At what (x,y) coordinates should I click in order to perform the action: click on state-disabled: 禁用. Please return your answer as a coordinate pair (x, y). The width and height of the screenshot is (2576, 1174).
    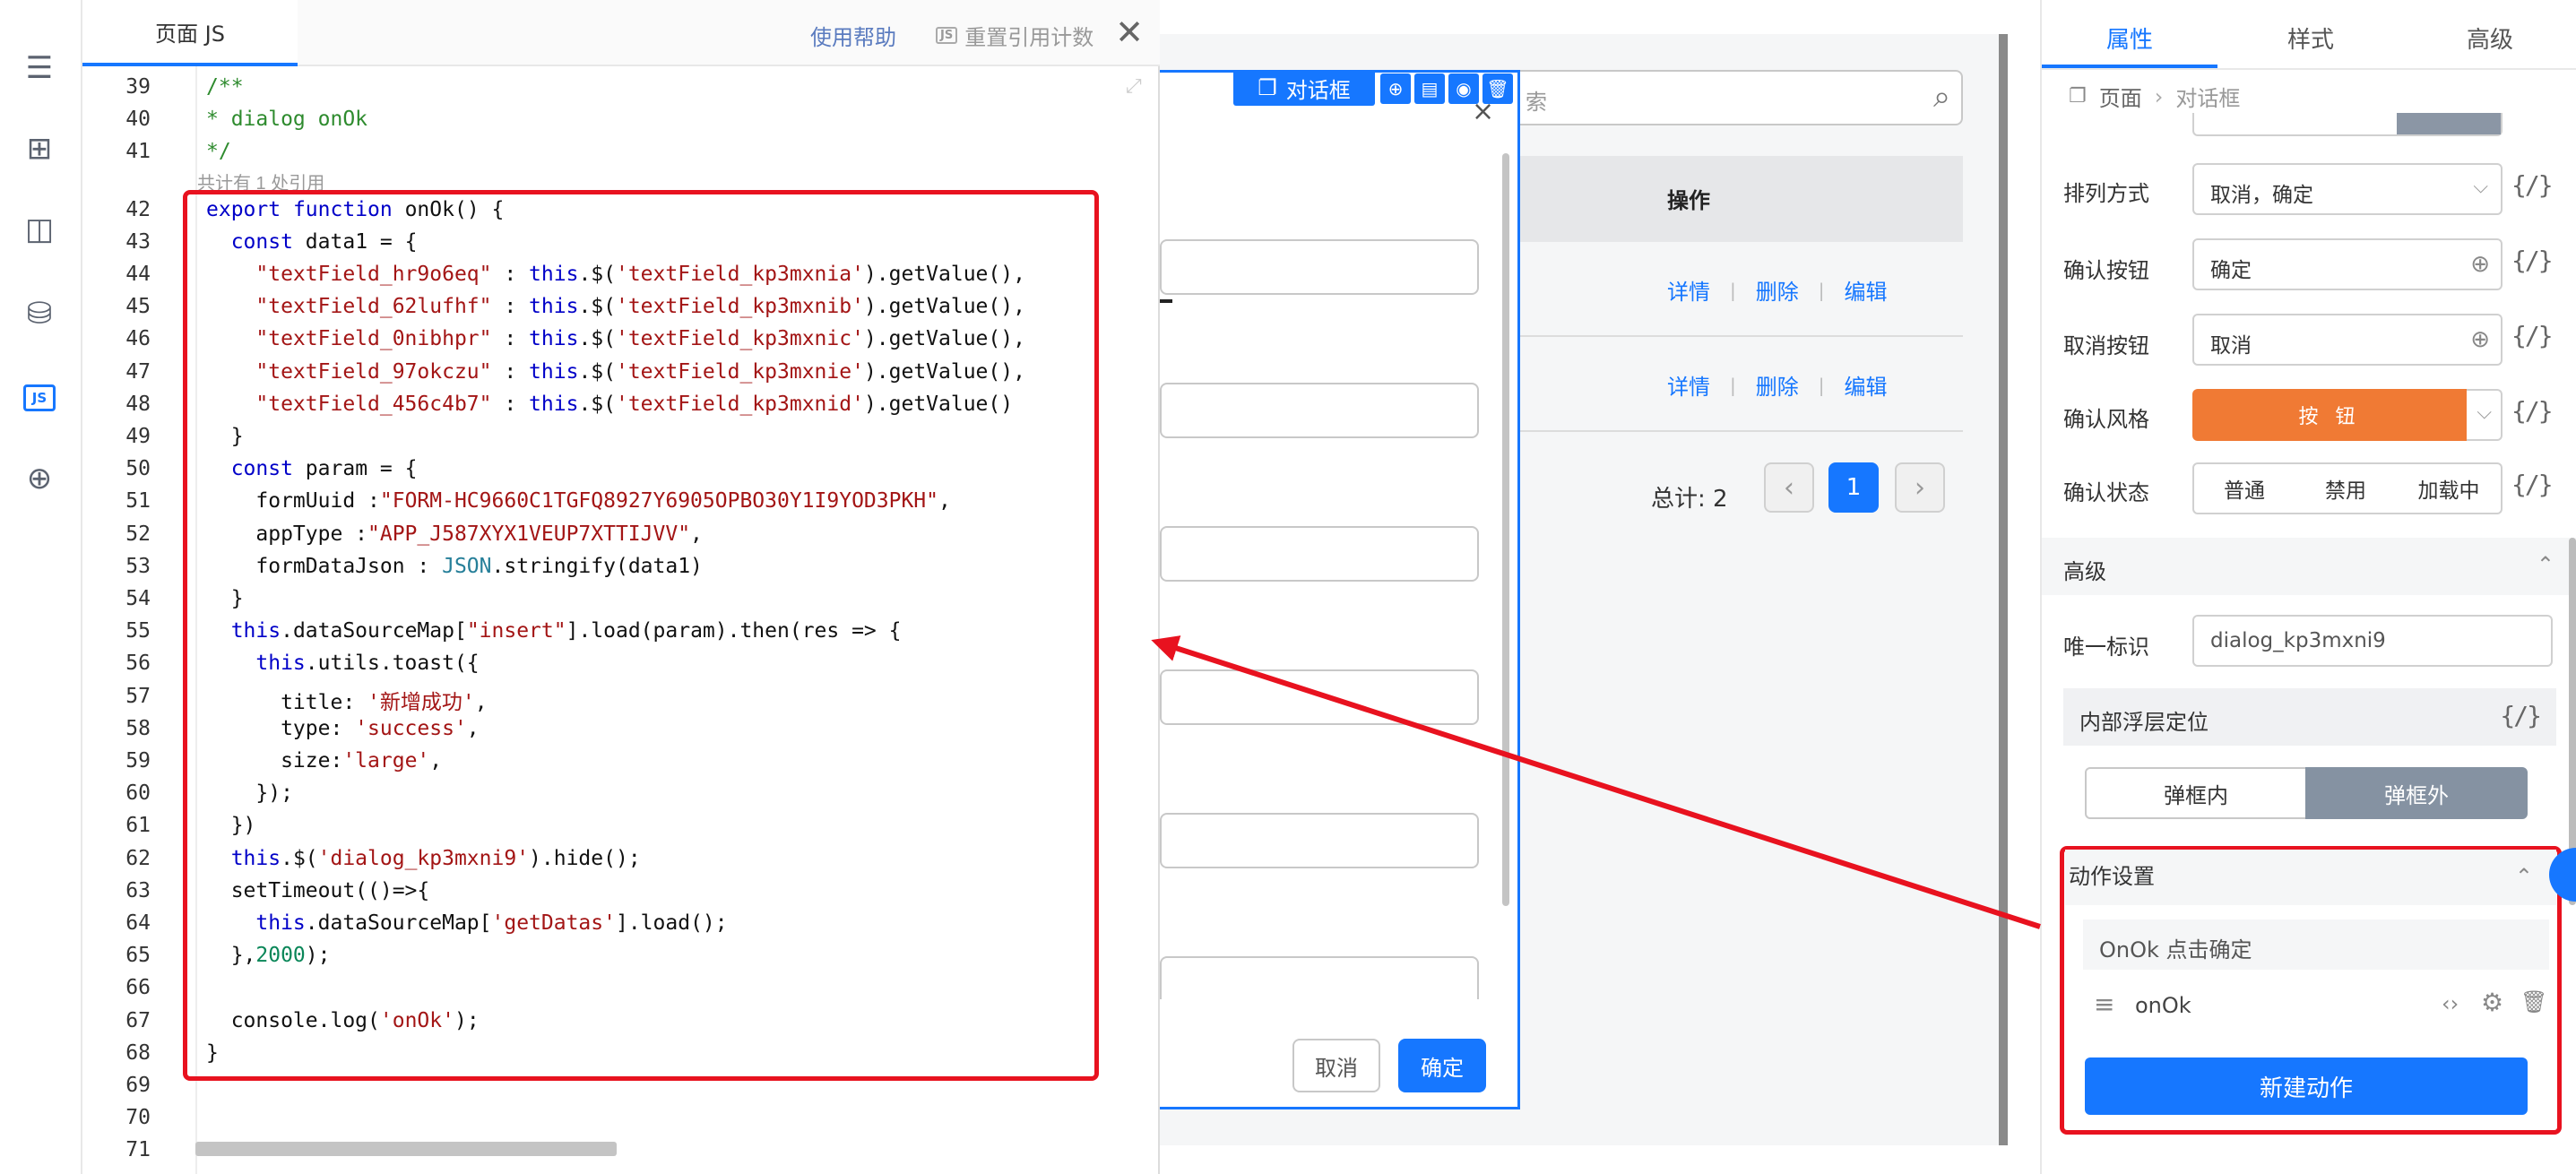
    Looking at the image, I should click on (2347, 488).